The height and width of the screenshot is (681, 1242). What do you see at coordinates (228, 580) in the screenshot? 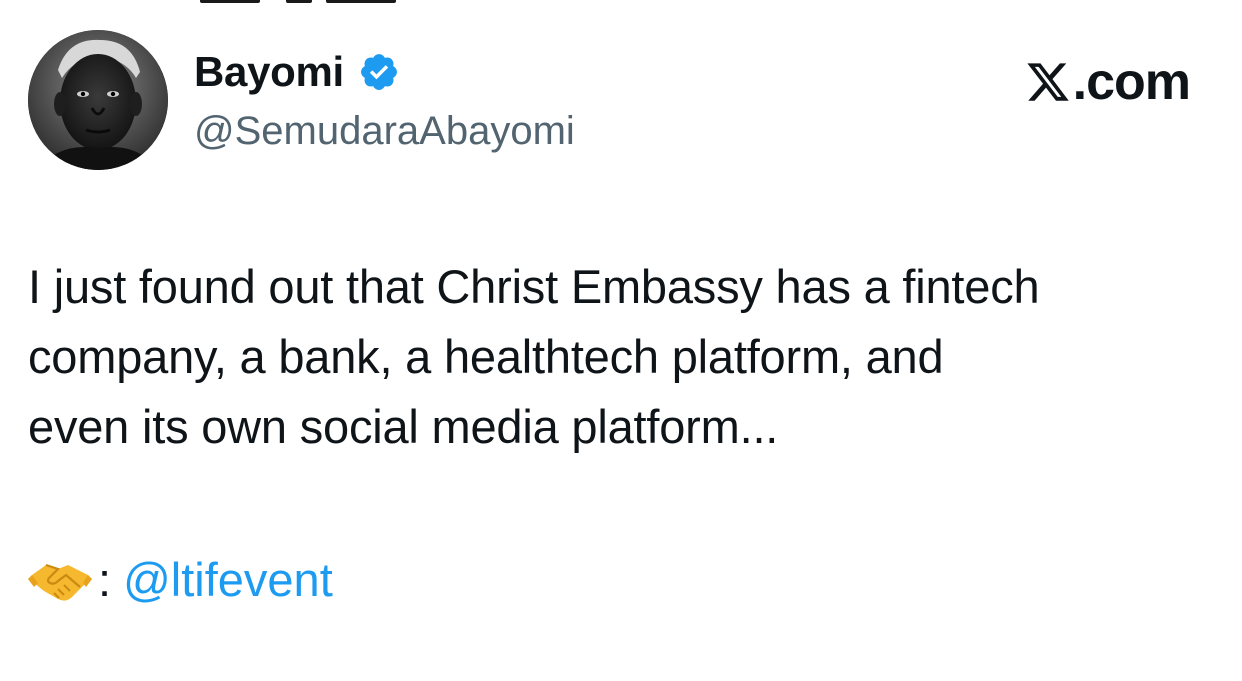
I see `mention-link: @ltifevent` at bounding box center [228, 580].